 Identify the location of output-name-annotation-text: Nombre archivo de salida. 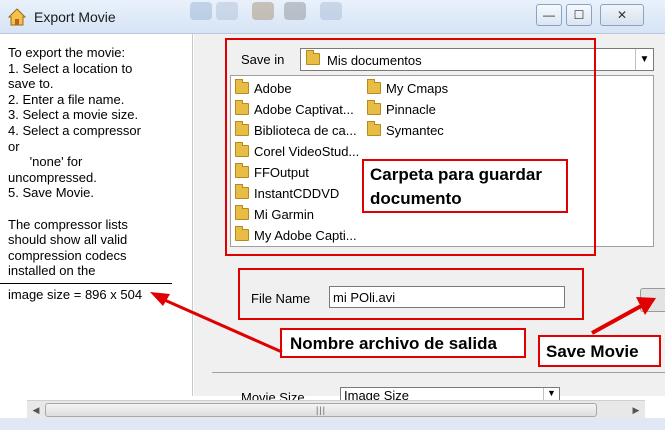
(393, 343).